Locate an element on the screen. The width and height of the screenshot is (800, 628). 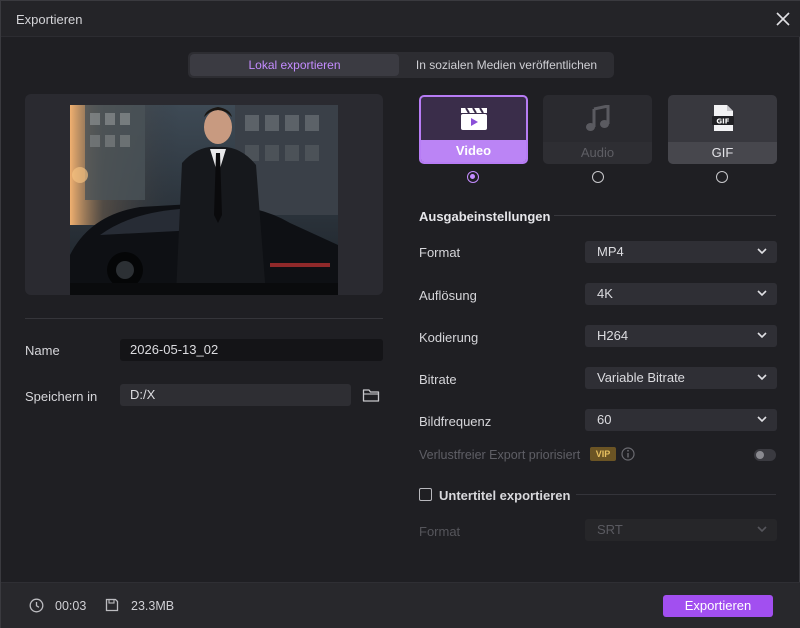
radio-video is located at coordinates (473, 177).